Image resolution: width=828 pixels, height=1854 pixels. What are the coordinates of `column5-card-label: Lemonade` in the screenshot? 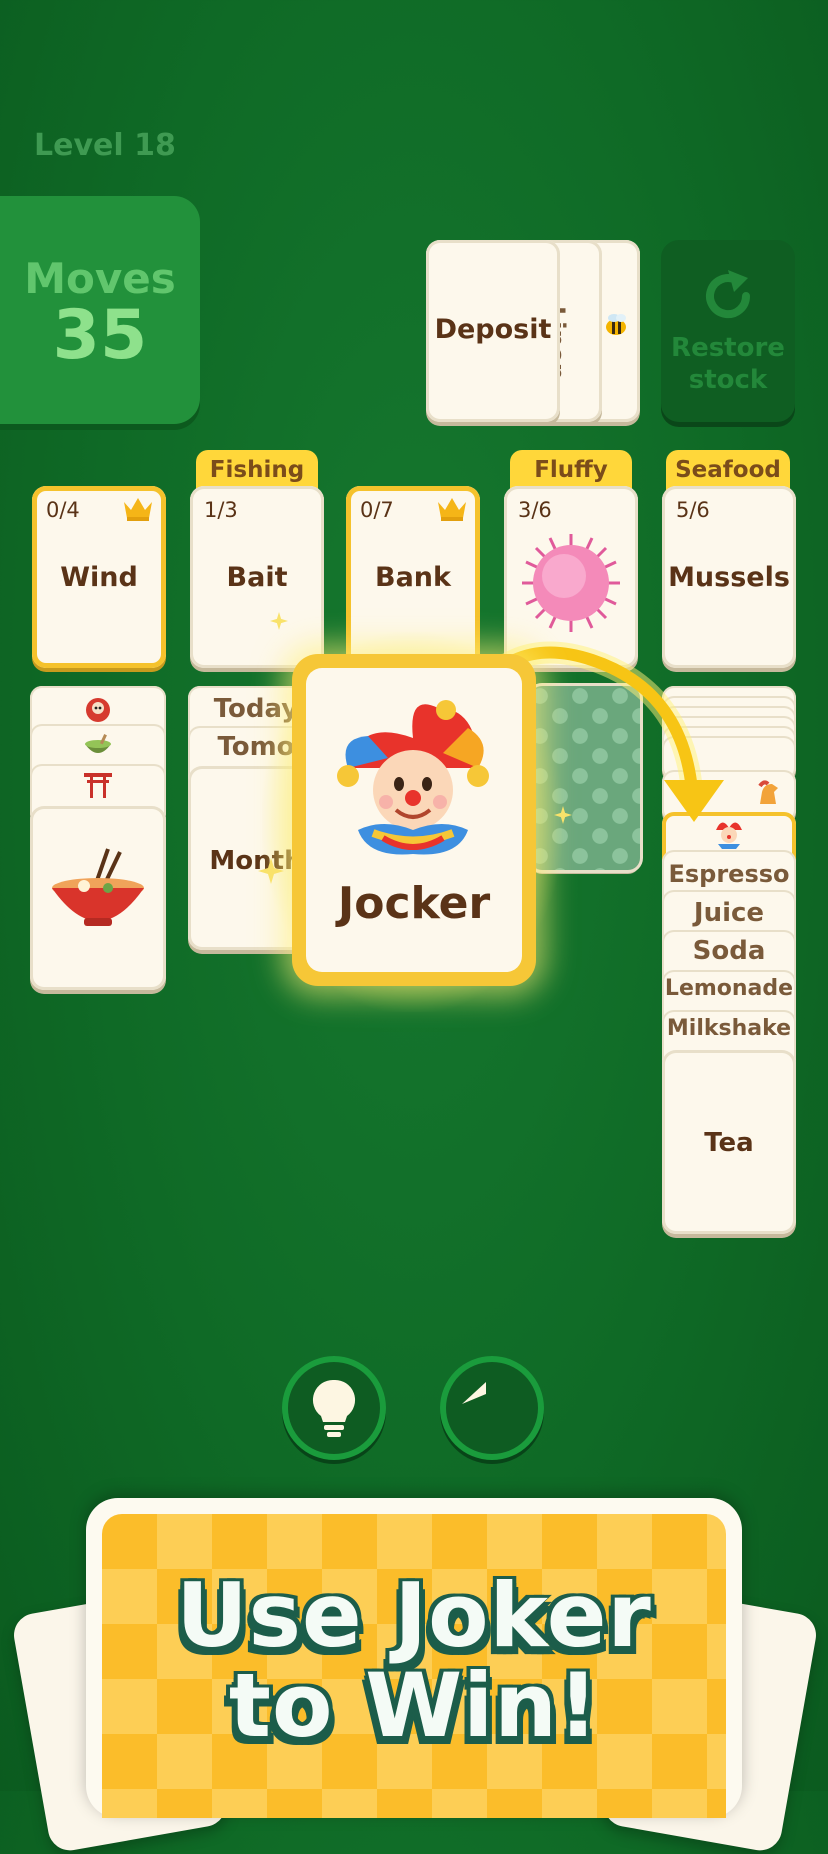 It's located at (729, 988).